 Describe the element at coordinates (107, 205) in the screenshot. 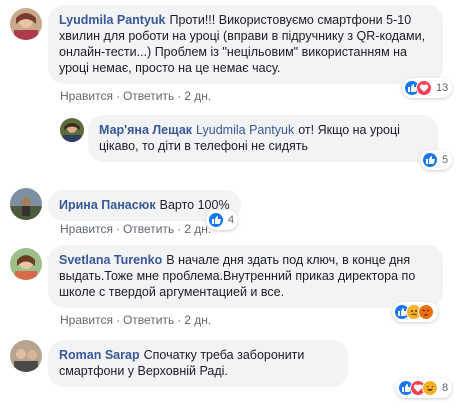

I see `author-name: Ирина Панасюк` at that location.